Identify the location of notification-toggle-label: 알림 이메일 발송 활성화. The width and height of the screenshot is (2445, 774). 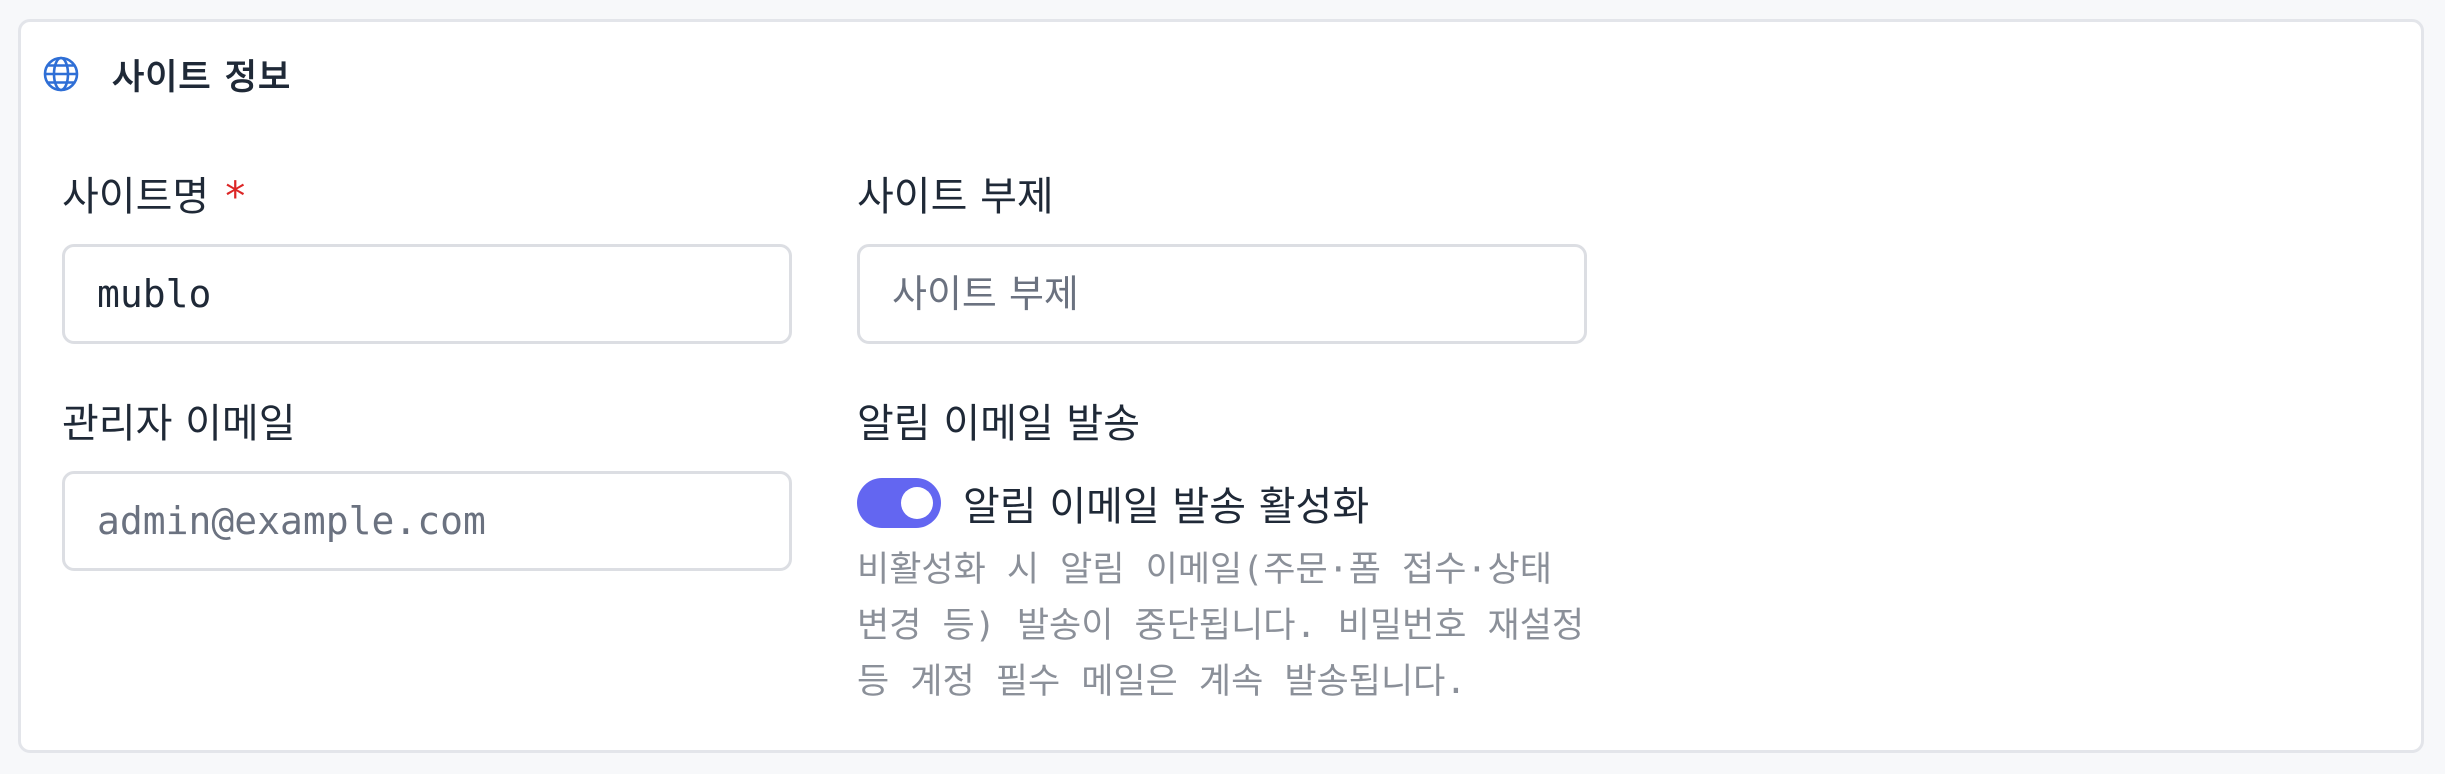
(1166, 503).